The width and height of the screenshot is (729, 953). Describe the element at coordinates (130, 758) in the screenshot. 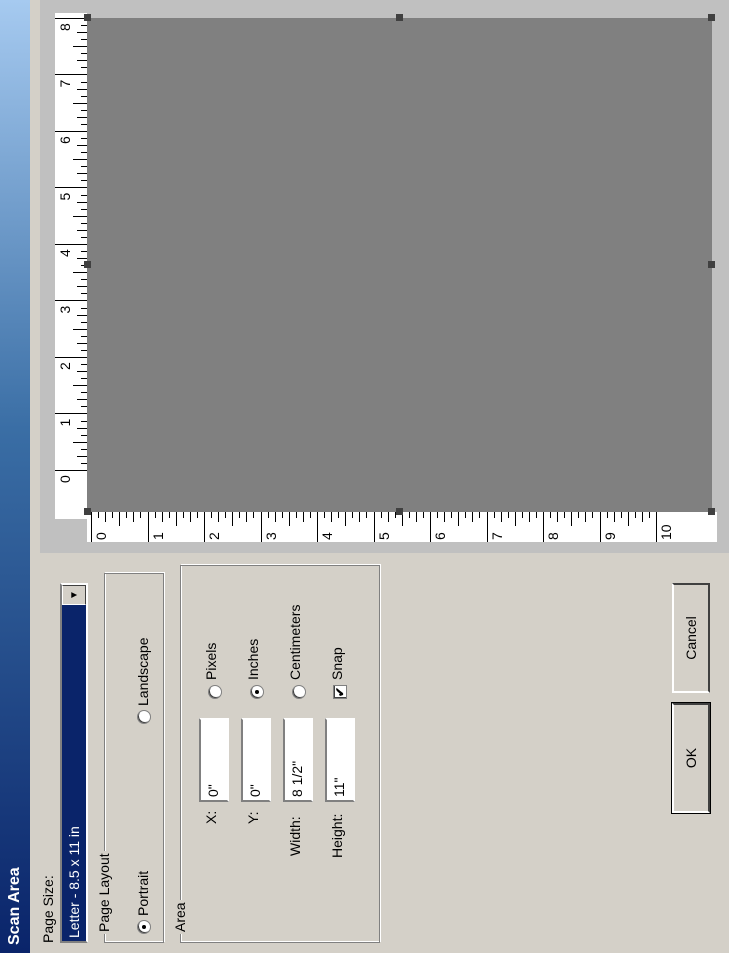

I see `page-layout-group: Page Layout Portrait Landscape` at that location.